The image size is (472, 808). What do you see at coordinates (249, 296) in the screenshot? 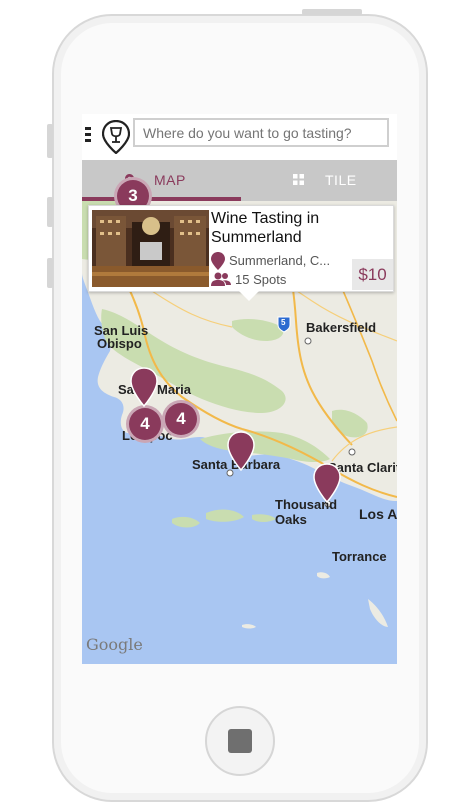
I see `callout-pointer` at bounding box center [249, 296].